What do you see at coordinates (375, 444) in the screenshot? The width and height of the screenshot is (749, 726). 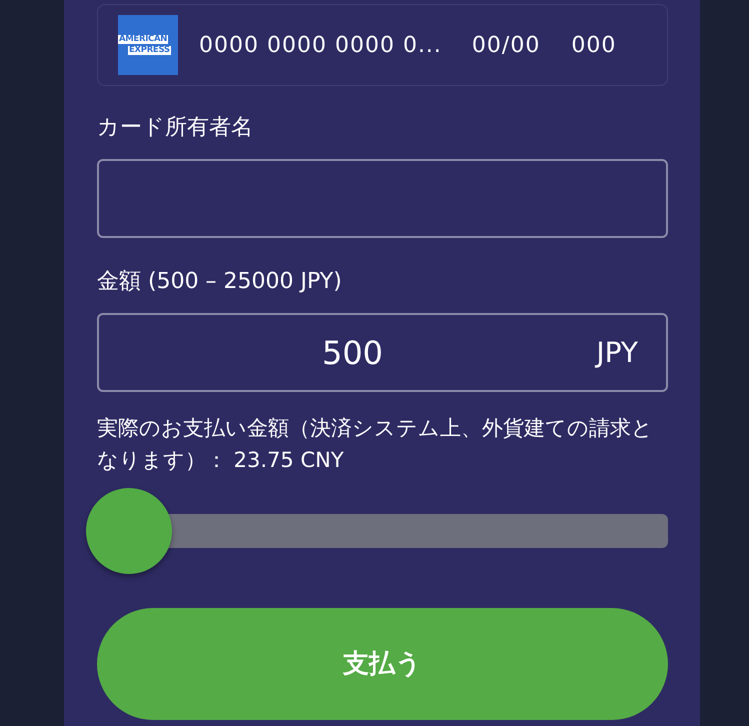 I see `payment-note: 実際のお支払い金額（決済システム上、外貨建ての請求となります）： 23.75 CNY` at bounding box center [375, 444].